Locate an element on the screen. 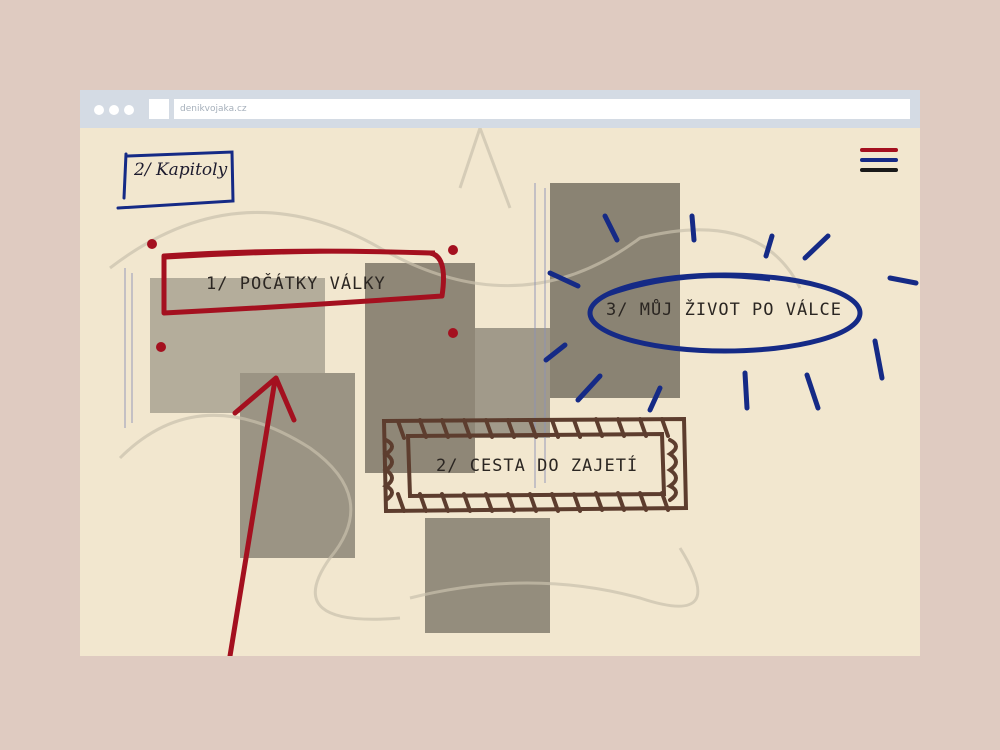  chapter-3-link: 3/ MŮJ ŽIVOT PO VÁLCE is located at coordinates (724, 310).